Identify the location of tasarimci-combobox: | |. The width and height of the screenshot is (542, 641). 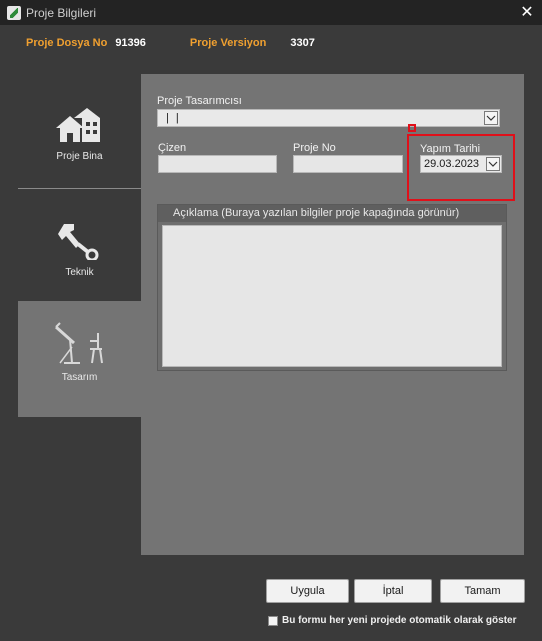
(328, 118).